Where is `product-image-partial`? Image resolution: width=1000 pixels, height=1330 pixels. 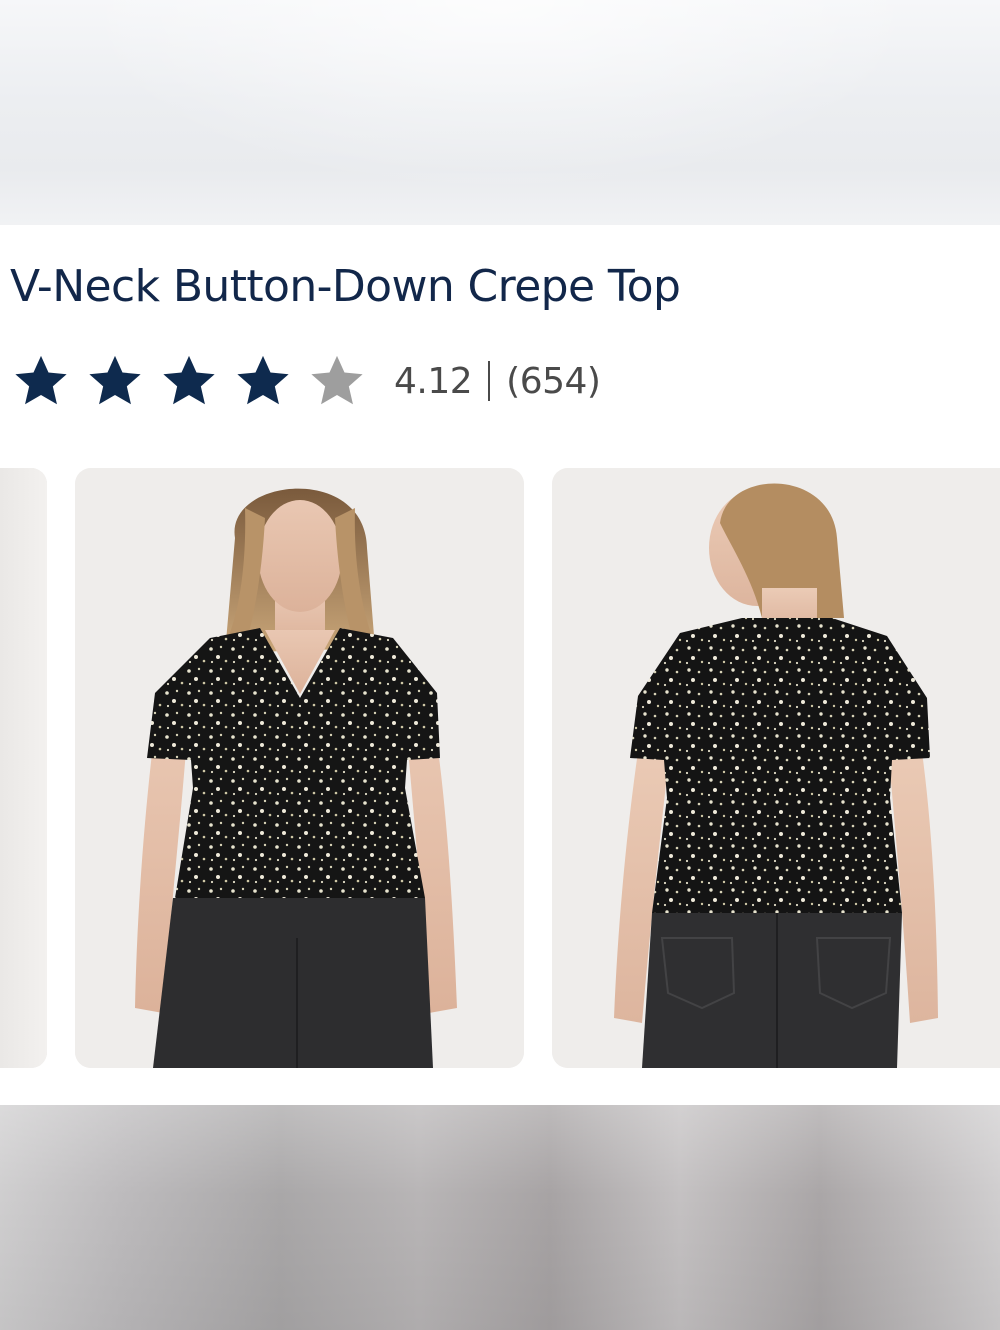 product-image-partial is located at coordinates (23, 768).